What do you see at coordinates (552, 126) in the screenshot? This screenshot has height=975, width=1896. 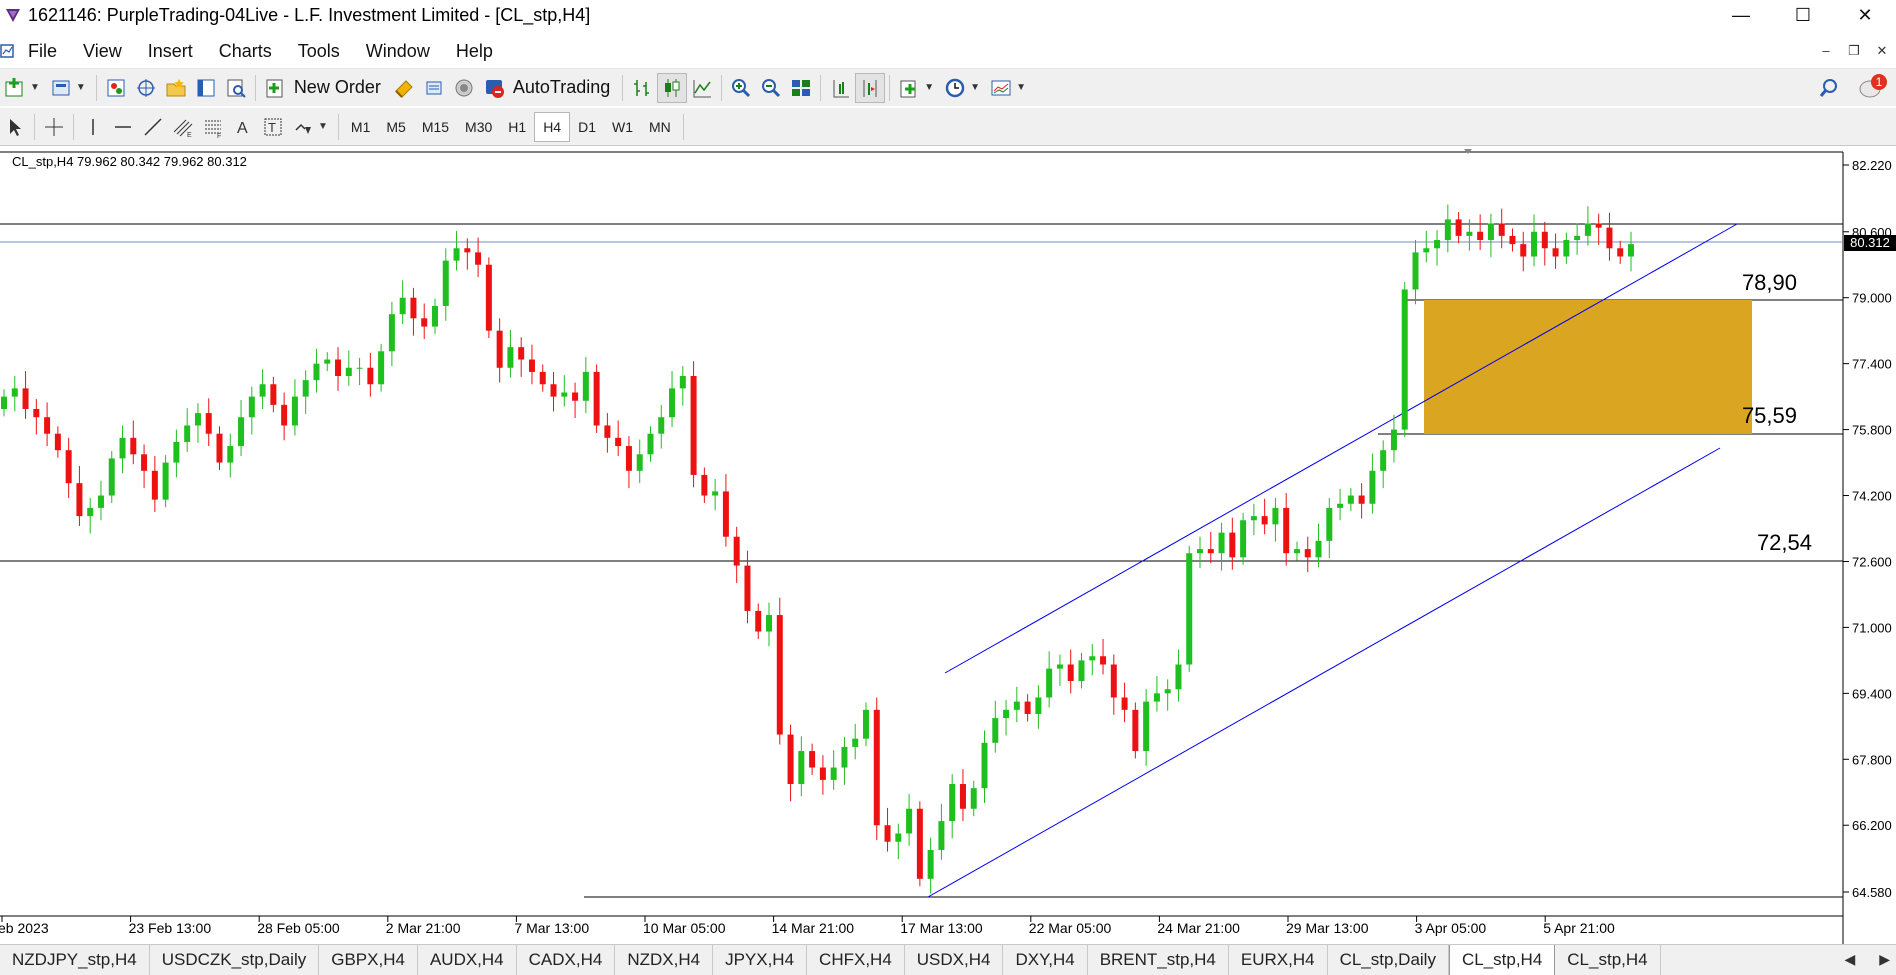 I see `timeframe-h4: H4` at bounding box center [552, 126].